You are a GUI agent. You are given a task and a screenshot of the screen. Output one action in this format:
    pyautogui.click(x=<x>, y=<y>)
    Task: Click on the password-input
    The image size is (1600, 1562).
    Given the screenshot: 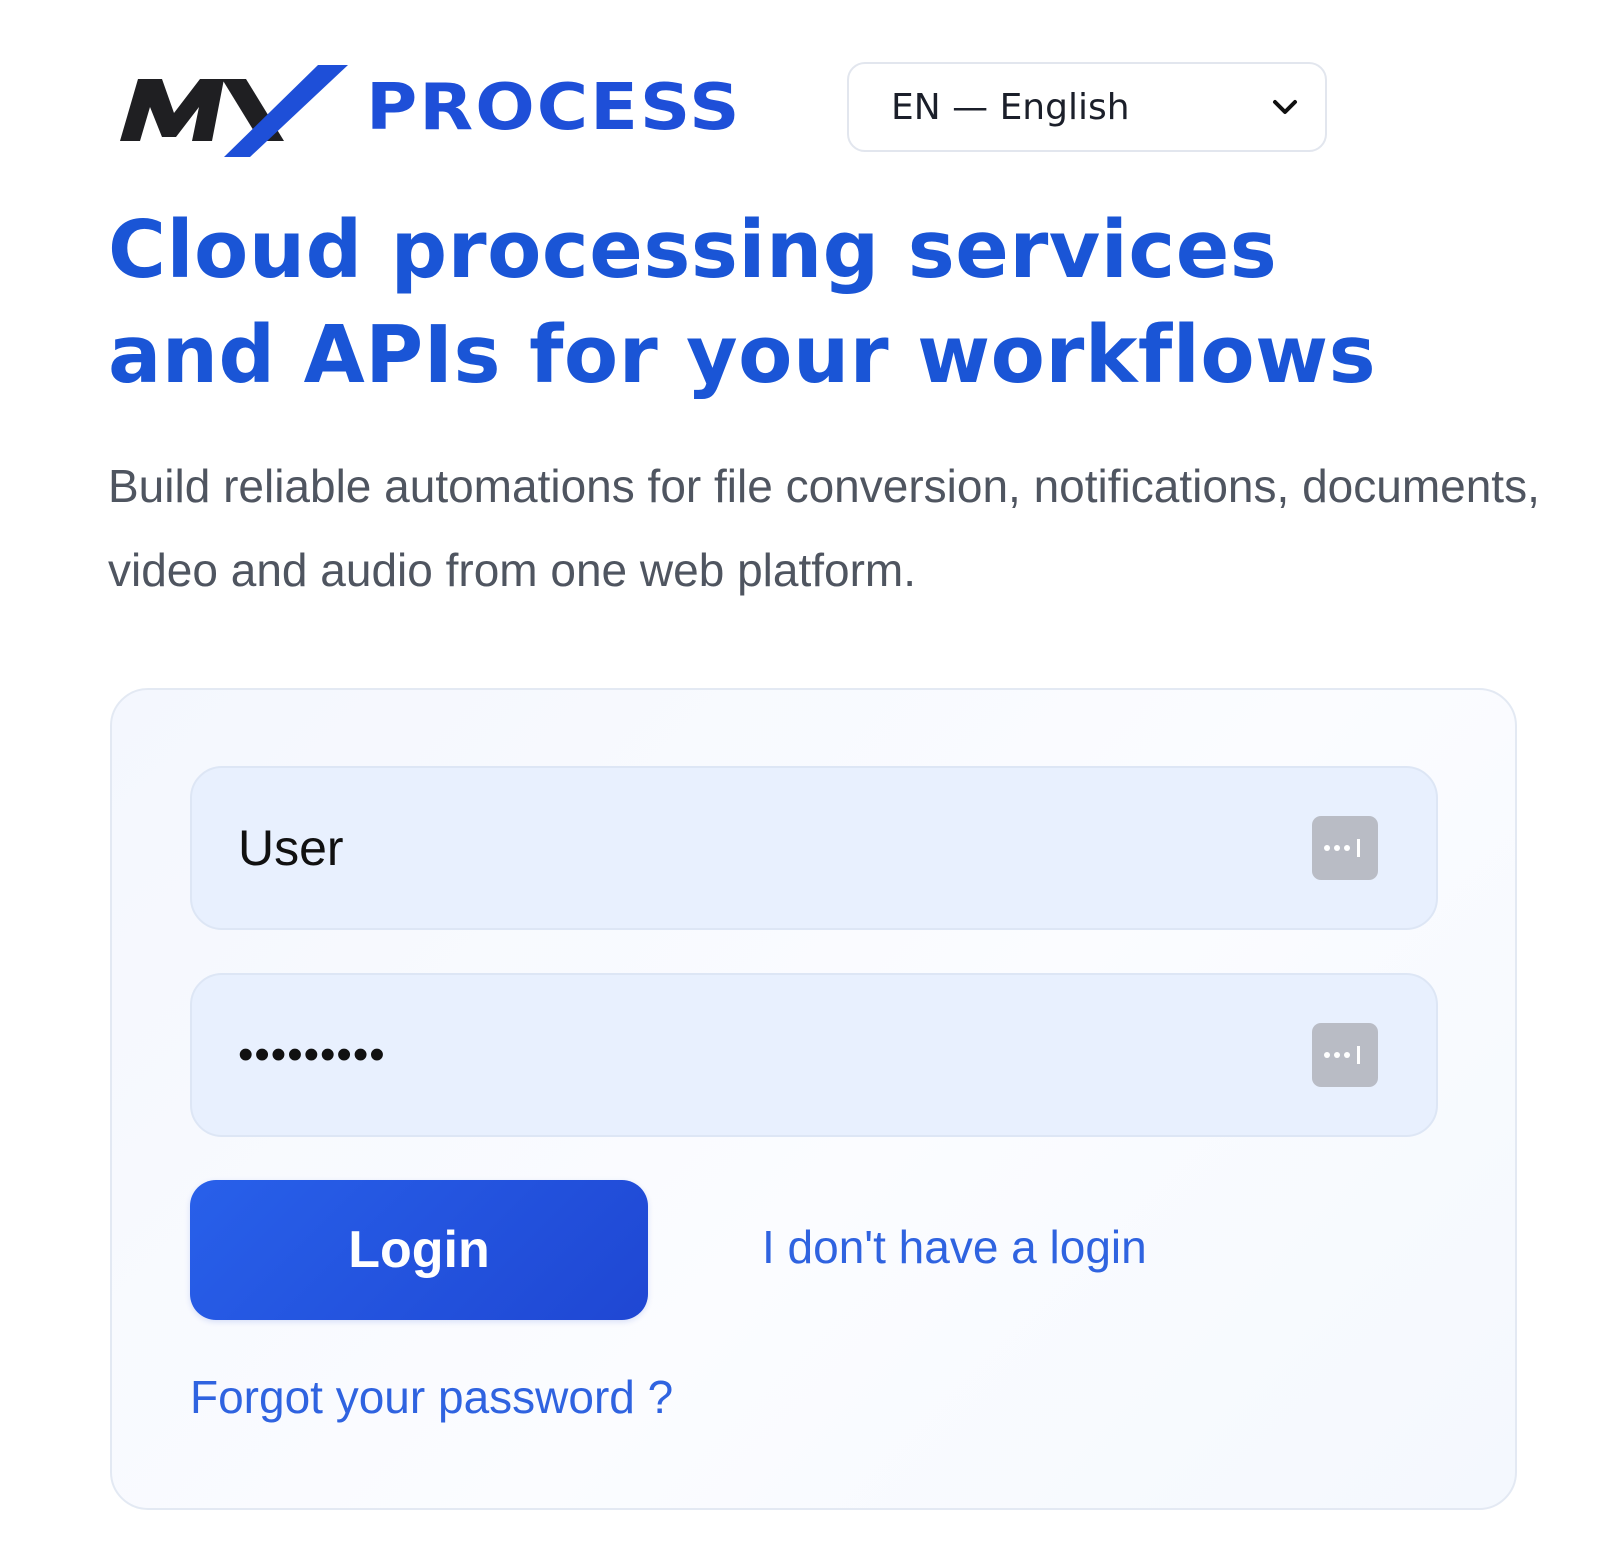 What is the action you would take?
    pyautogui.click(x=775, y=1055)
    